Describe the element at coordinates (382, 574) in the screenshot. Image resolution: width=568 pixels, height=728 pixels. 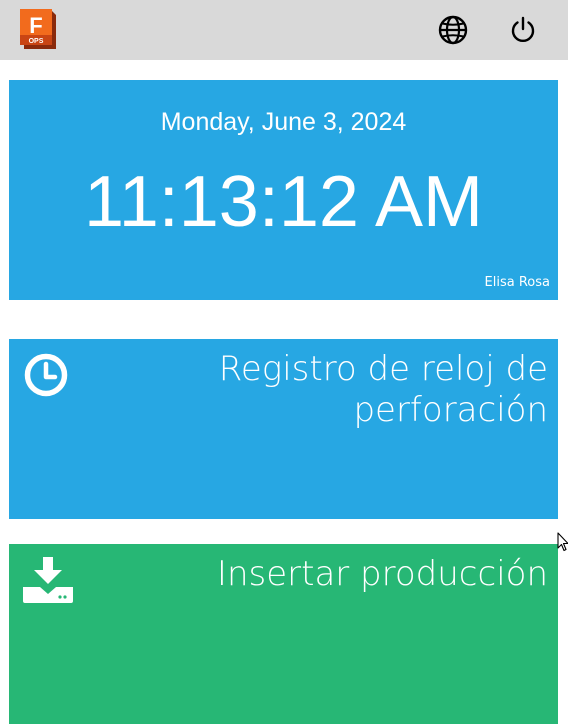
I see `insert-production-label: Insertar producción` at that location.